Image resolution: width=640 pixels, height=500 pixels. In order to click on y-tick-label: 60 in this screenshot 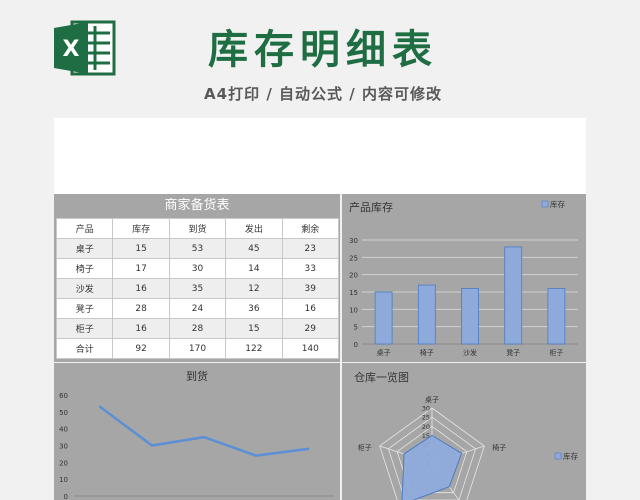, I will do `click(63, 396)`.